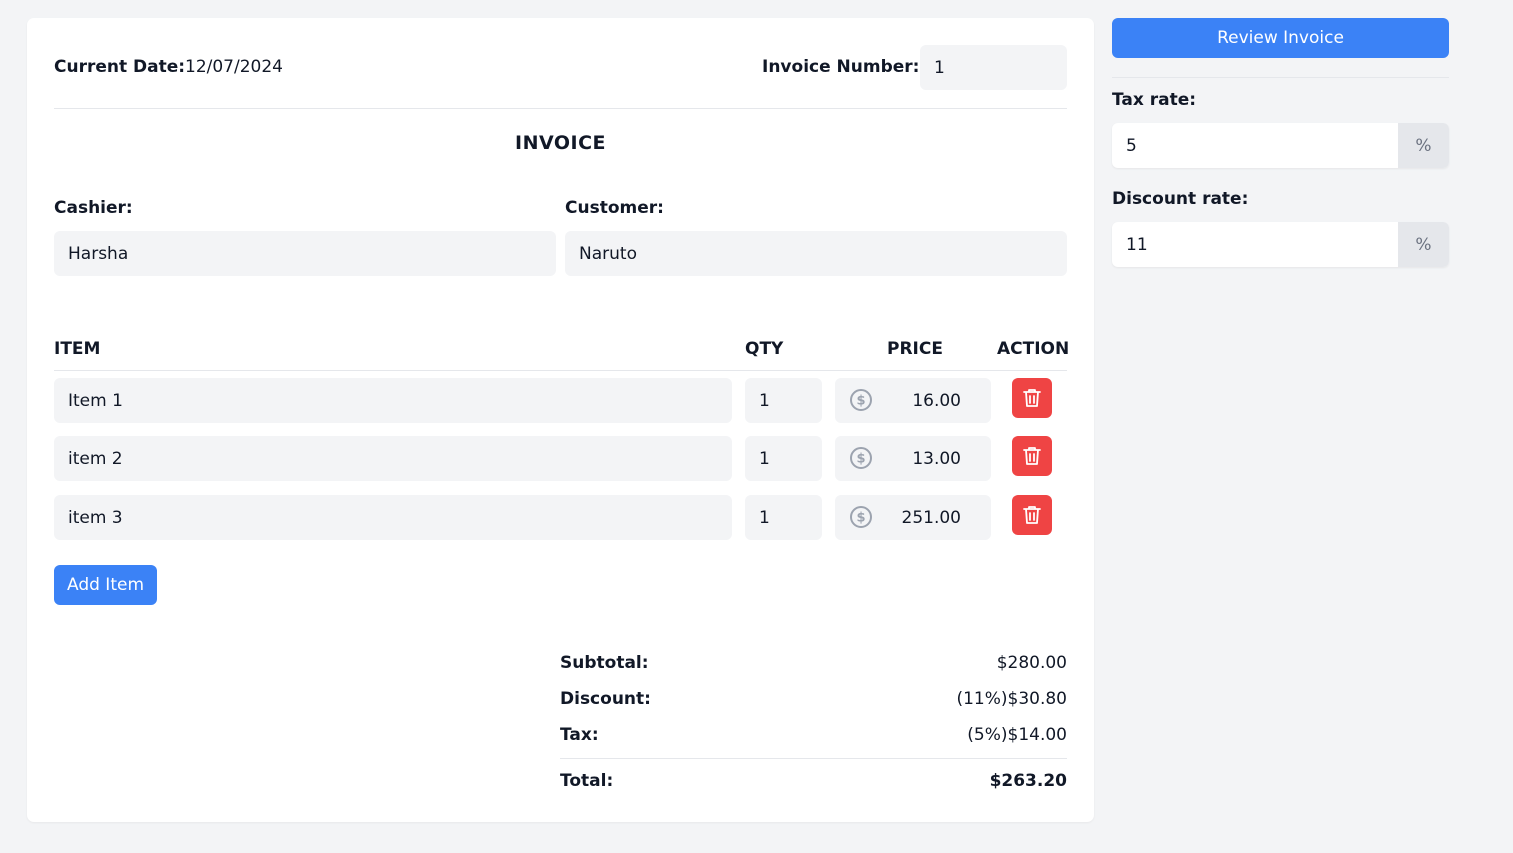 This screenshot has height=853, width=1513. What do you see at coordinates (98, 253) in the screenshot?
I see `cashier-value: Harsha` at bounding box center [98, 253].